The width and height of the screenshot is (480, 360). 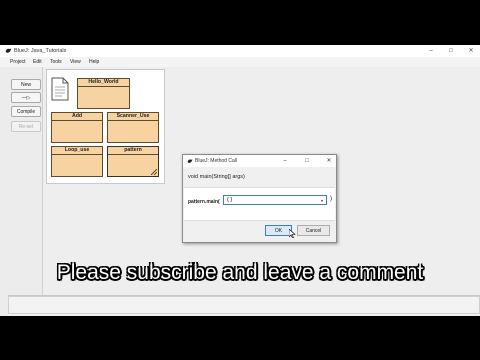 What do you see at coordinates (285, 161) in the screenshot?
I see `dialog-minimize-button: –` at bounding box center [285, 161].